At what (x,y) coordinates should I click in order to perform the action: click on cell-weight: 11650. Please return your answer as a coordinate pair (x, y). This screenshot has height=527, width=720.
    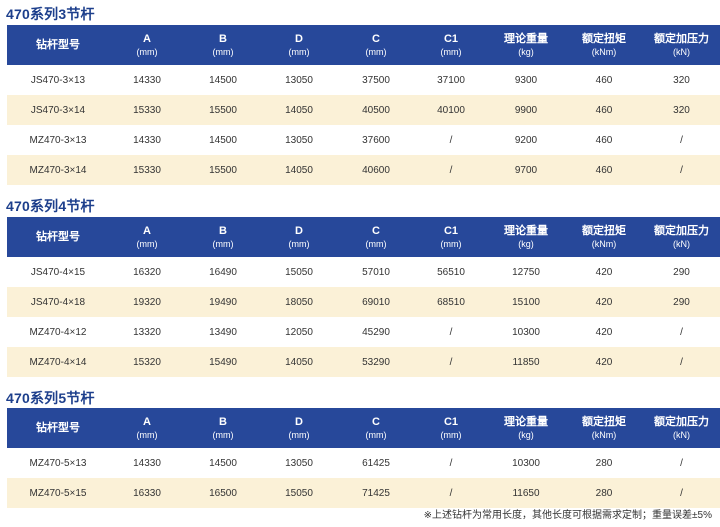
    Looking at the image, I should click on (526, 493).